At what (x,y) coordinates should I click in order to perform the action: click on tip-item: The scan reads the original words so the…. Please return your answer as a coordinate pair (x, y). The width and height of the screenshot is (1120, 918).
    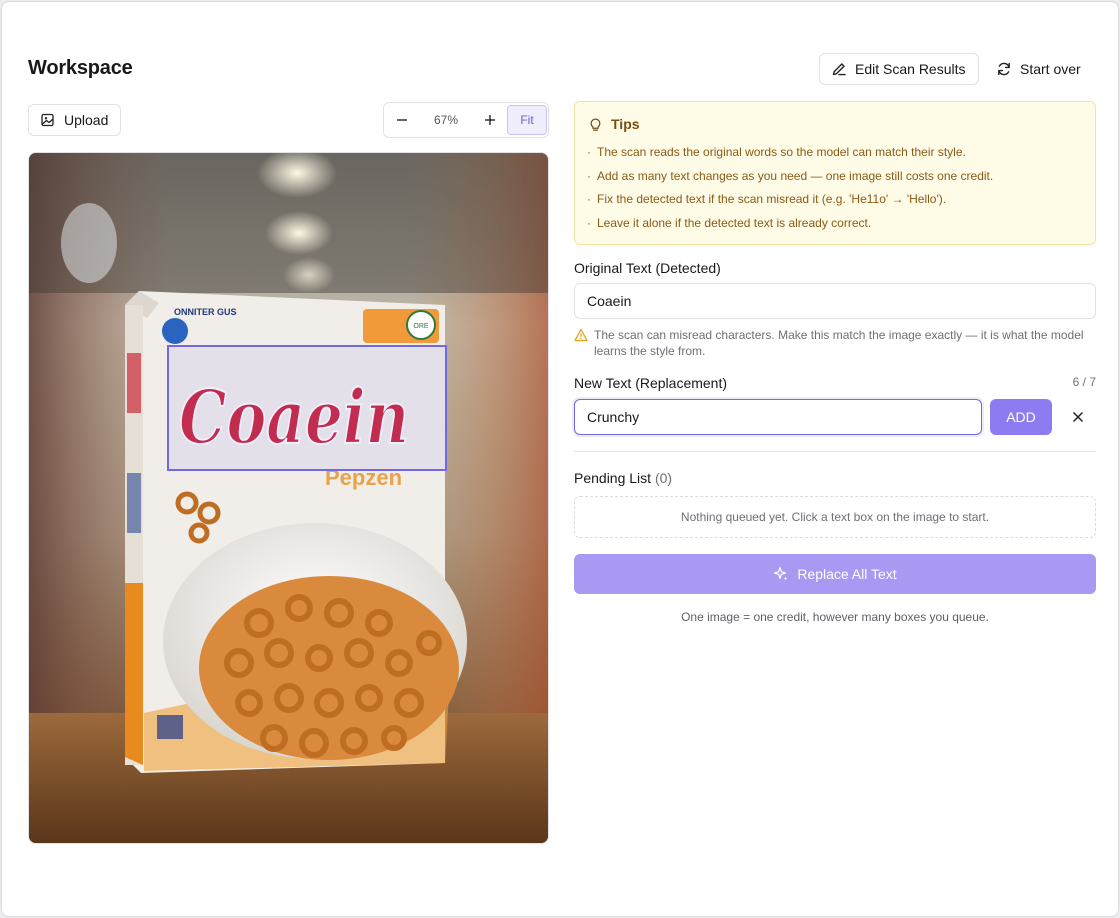
    Looking at the image, I should click on (790, 157).